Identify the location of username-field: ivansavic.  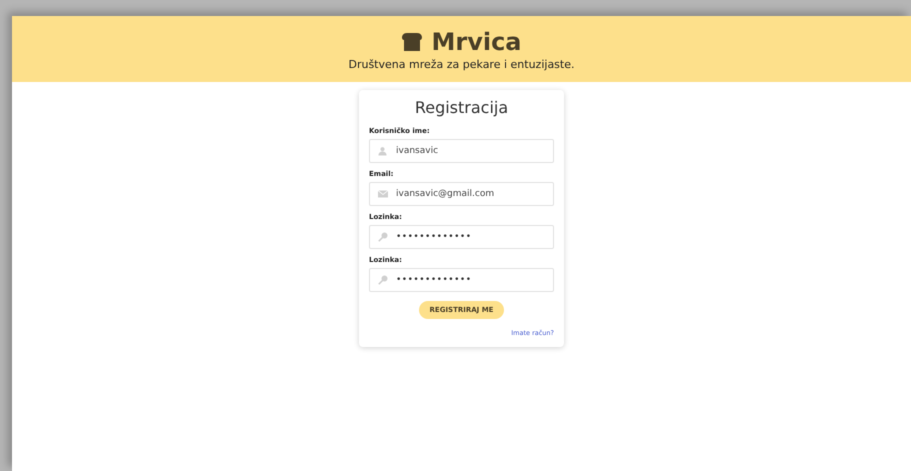
(461, 151).